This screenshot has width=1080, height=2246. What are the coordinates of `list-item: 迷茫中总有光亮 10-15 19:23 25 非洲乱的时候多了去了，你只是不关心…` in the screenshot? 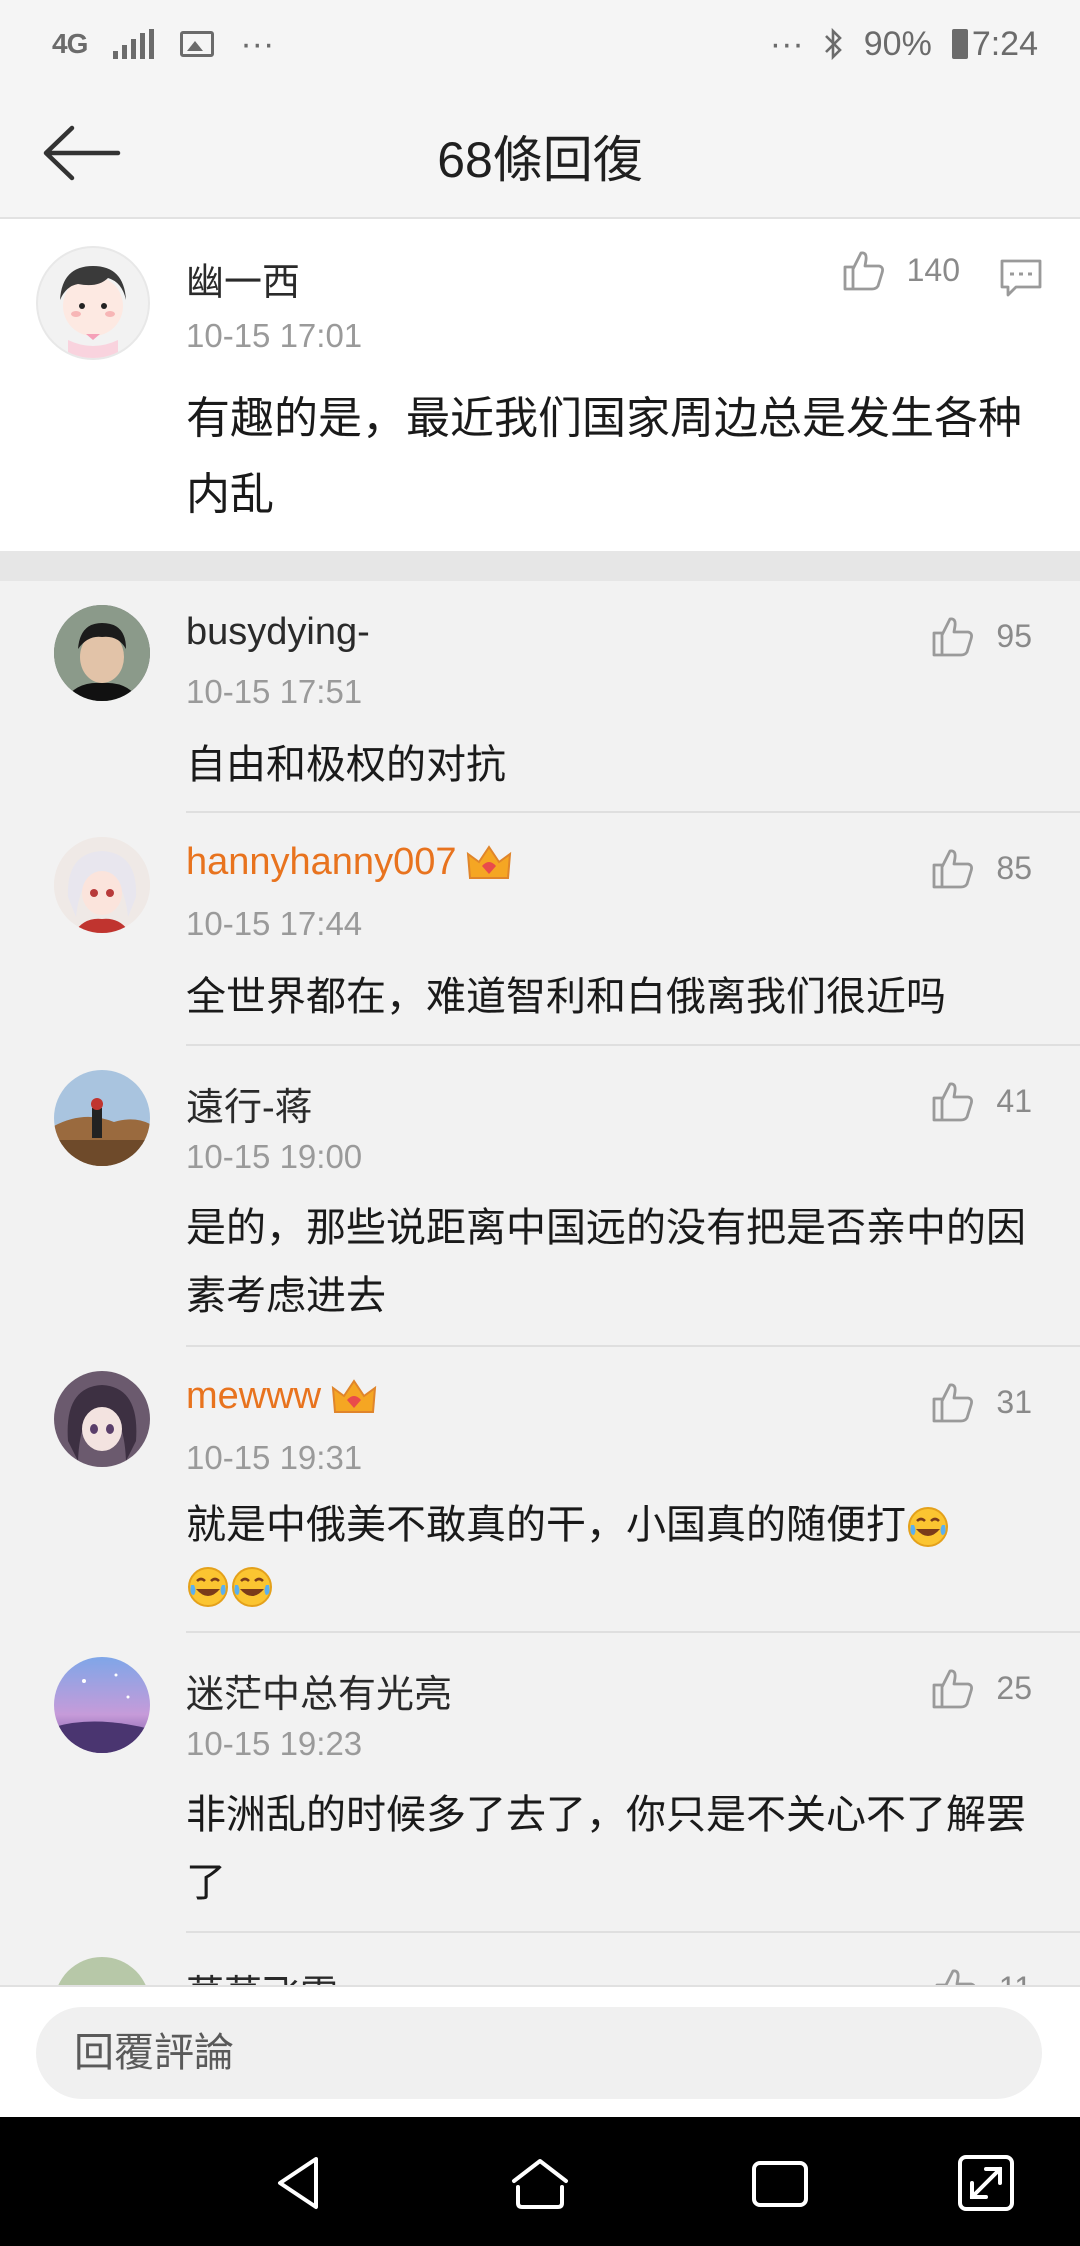 It's located at (540, 1783).